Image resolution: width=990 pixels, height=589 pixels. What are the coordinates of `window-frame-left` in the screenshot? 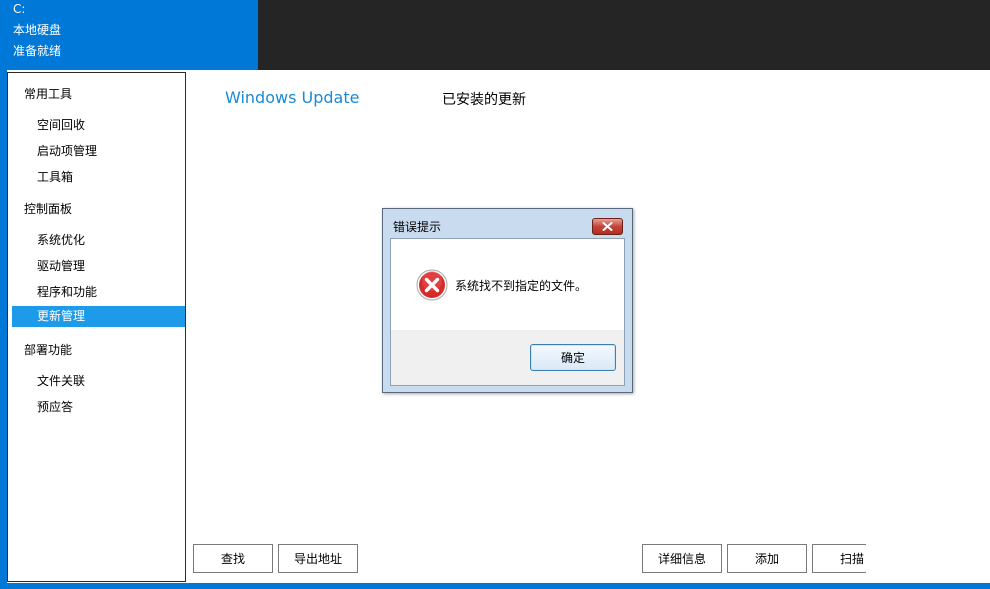 It's located at (3, 329).